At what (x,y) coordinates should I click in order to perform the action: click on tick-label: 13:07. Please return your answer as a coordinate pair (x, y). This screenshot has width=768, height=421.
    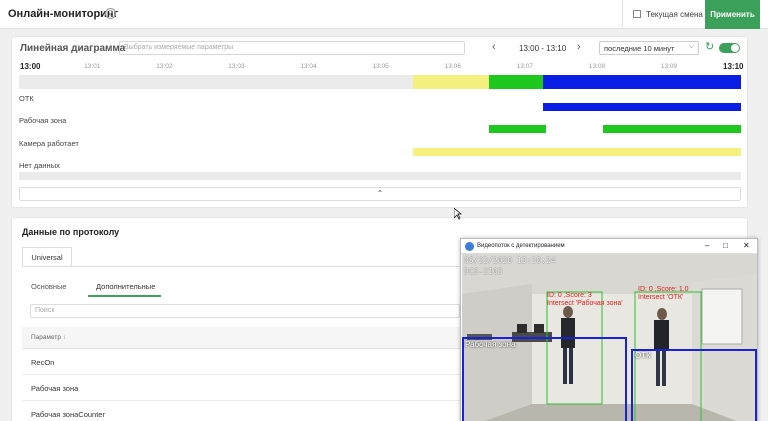
    Looking at the image, I should click on (524, 66).